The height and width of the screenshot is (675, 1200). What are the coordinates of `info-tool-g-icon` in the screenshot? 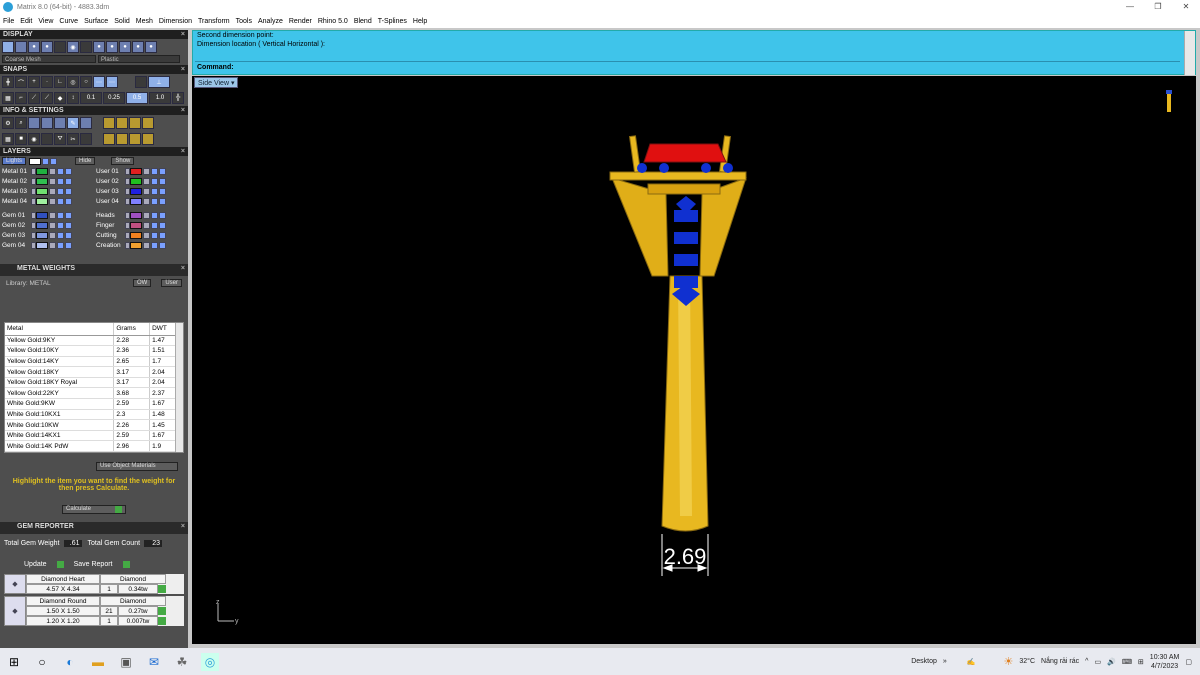 It's located at (135, 139).